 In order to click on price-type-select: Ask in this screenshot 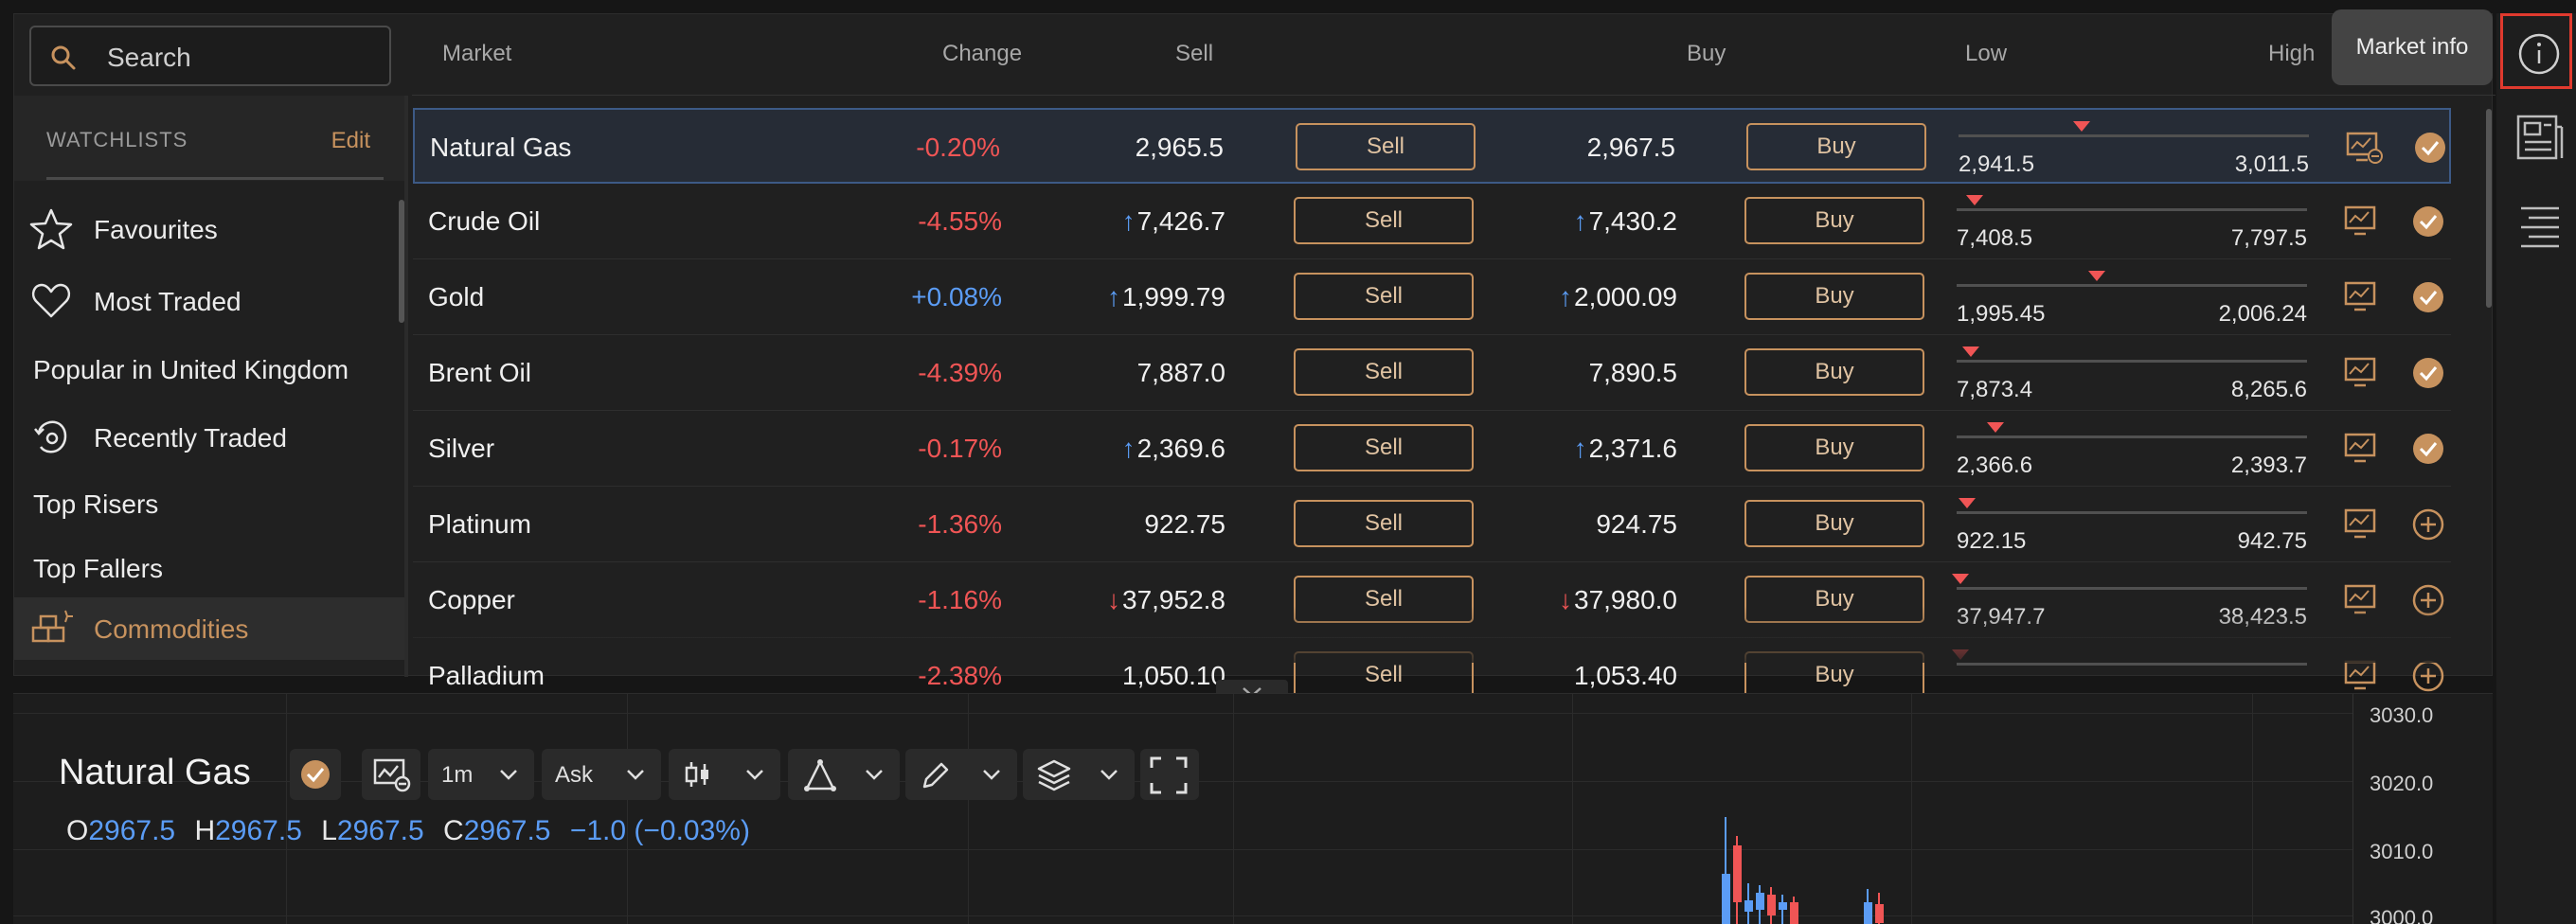, I will do `click(601, 774)`.